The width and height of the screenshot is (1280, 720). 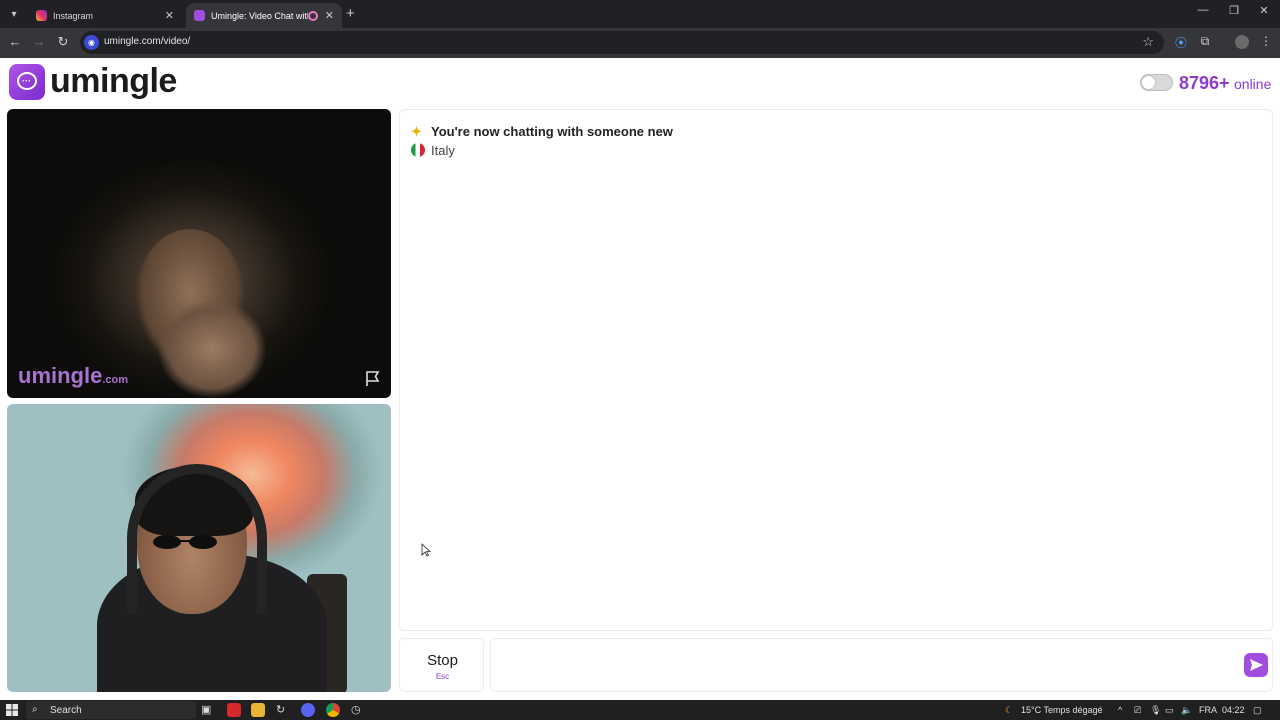 I want to click on system-message: ✦ You're now chatting with someone new, so click(x=542, y=132).